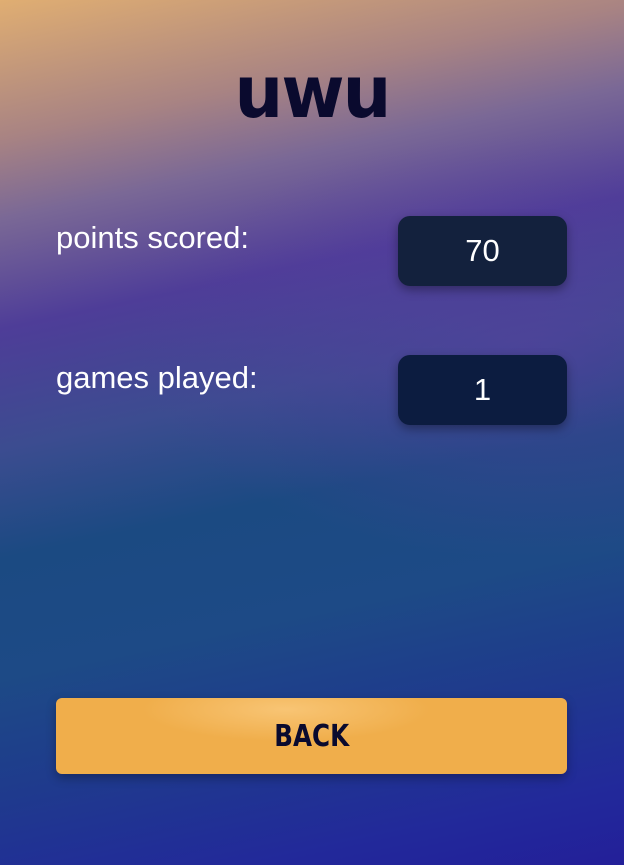 The height and width of the screenshot is (865, 624). I want to click on page-title: uwu, so click(313, 92).